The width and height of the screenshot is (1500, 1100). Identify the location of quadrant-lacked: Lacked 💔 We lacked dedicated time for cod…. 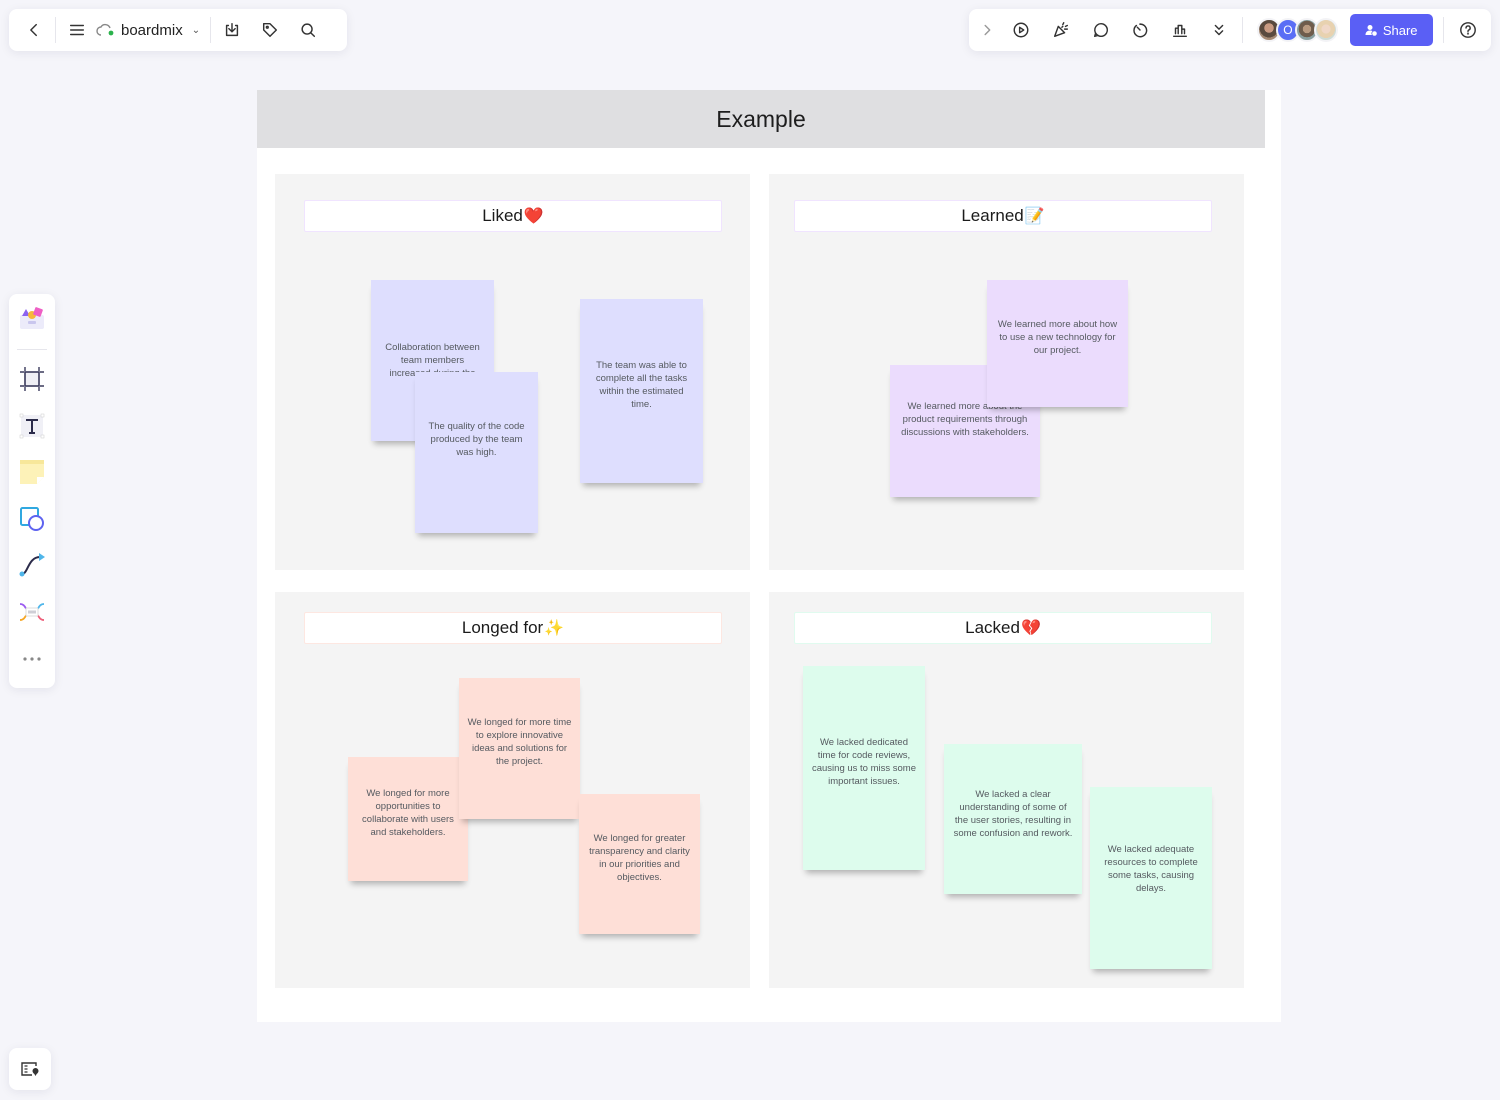
(1006, 790).